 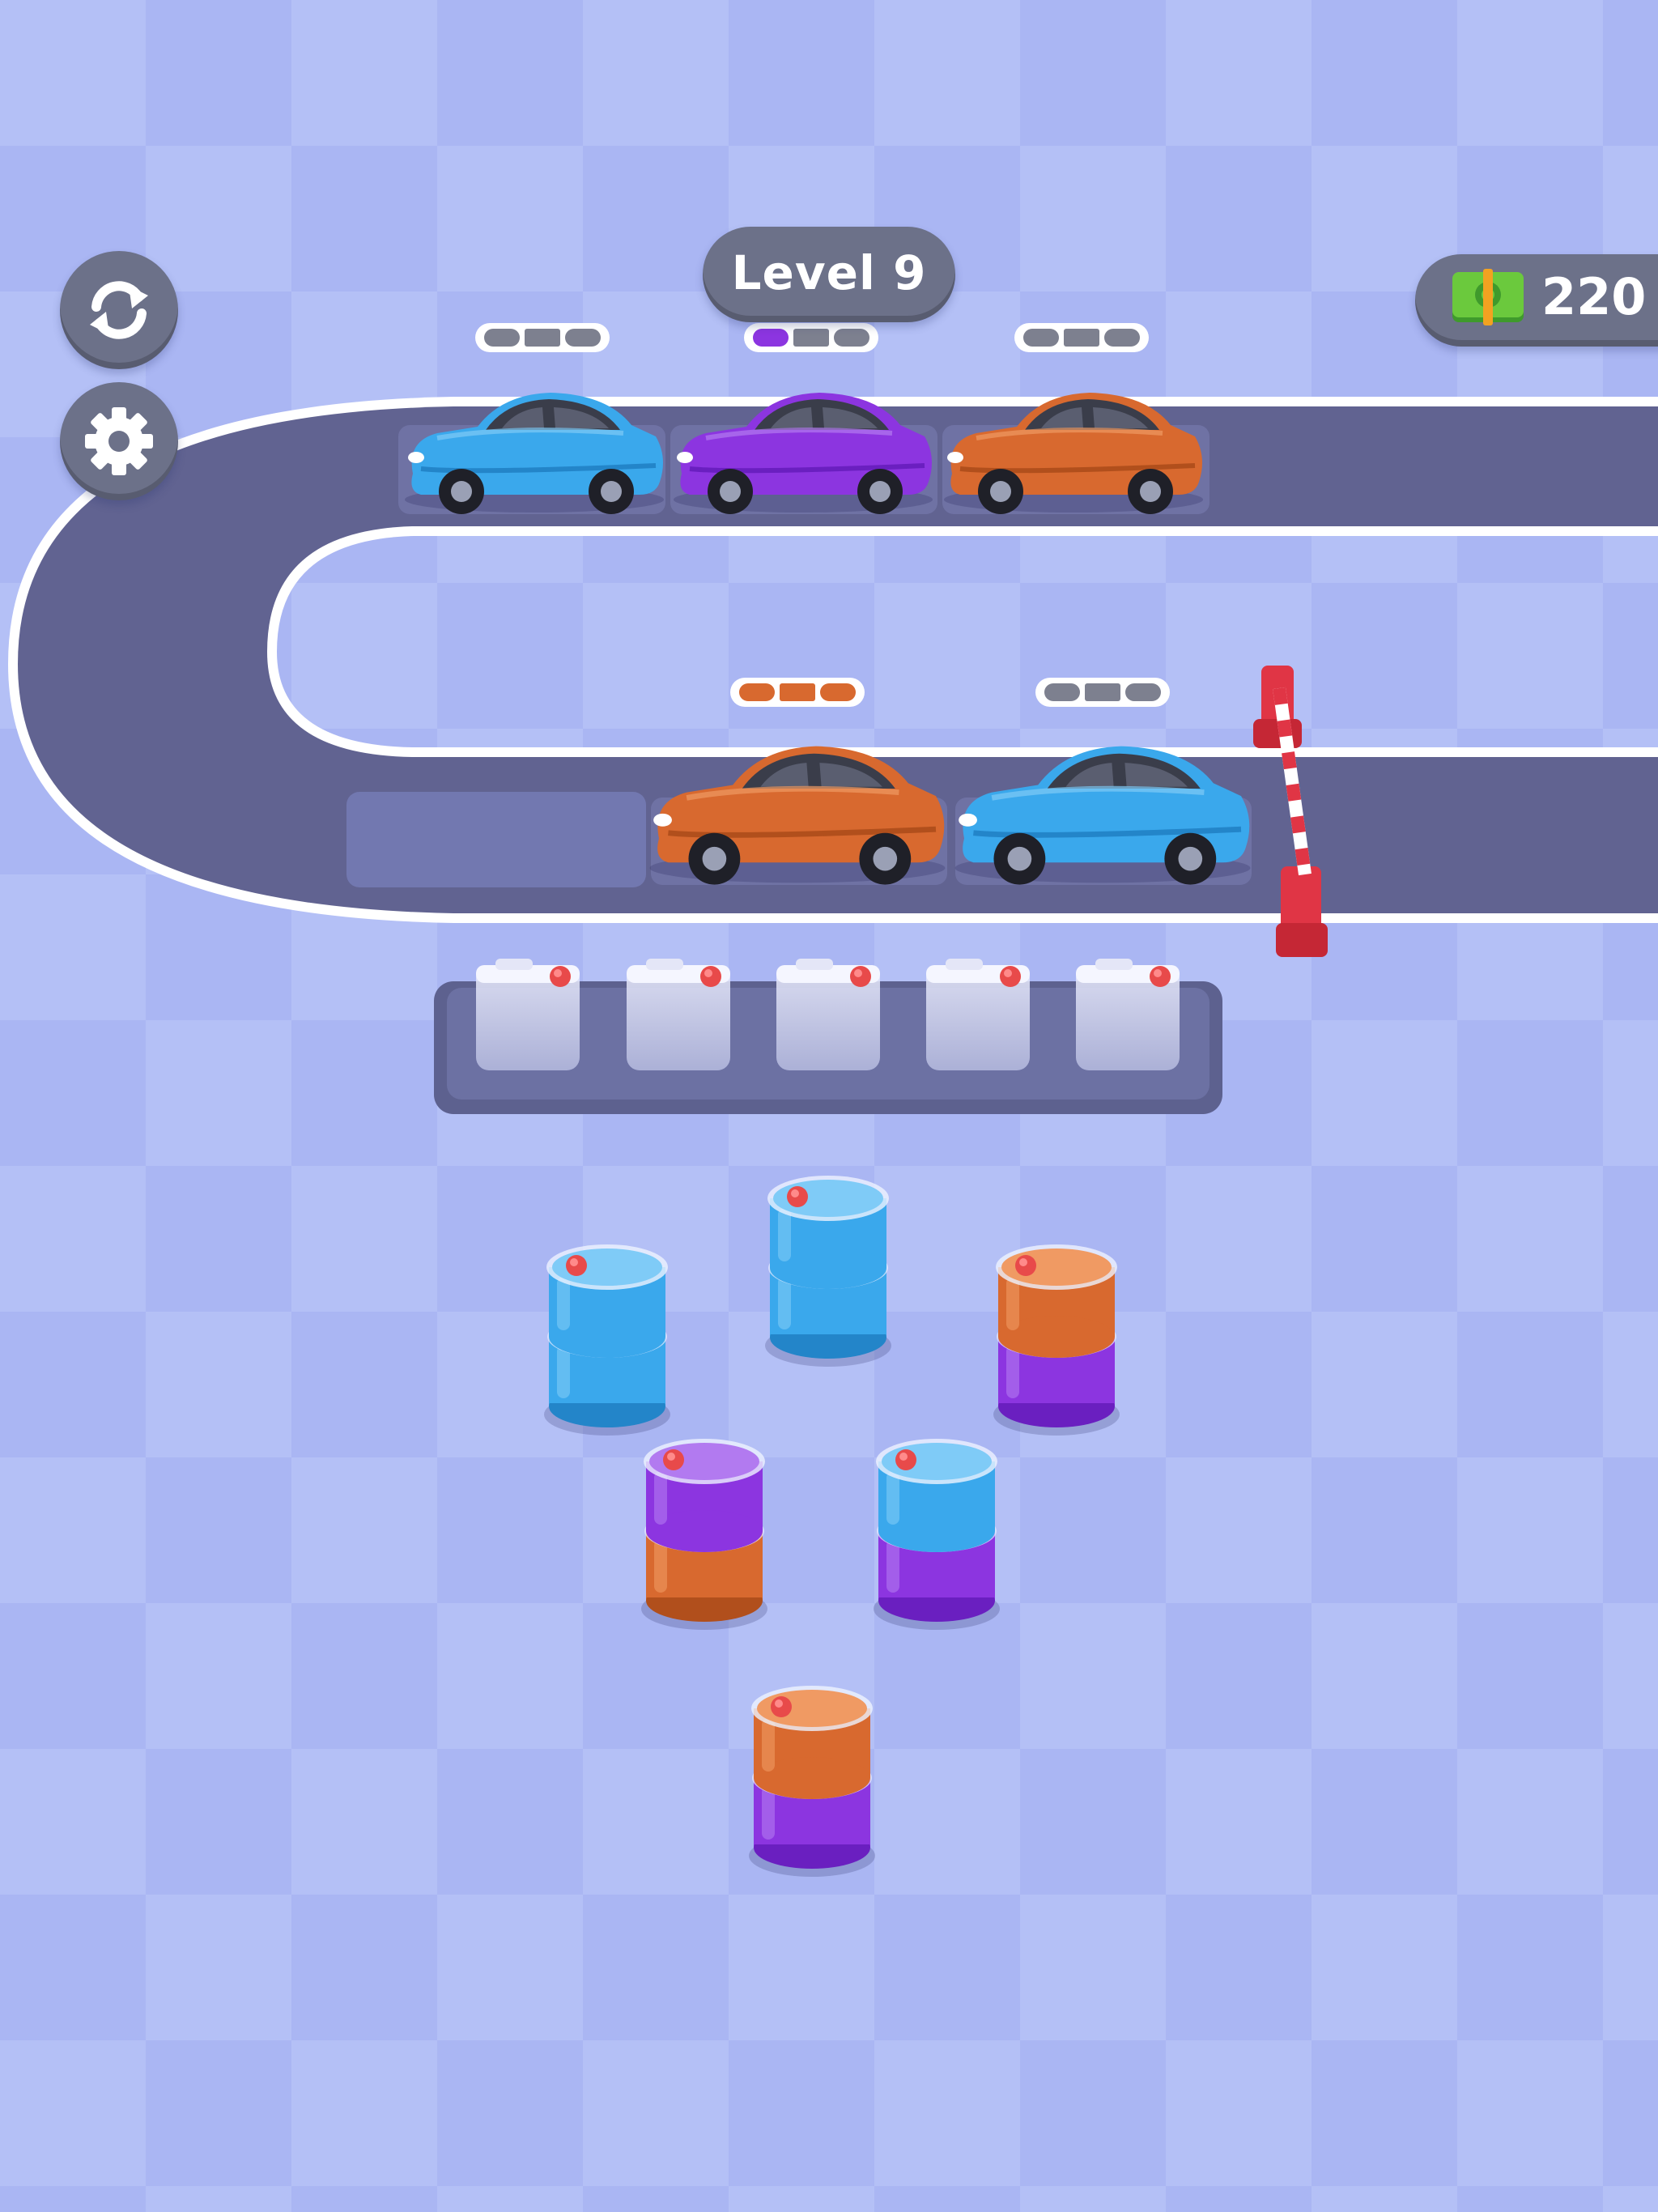 What do you see at coordinates (1488, 297) in the screenshot?
I see `cash-stack-icon` at bounding box center [1488, 297].